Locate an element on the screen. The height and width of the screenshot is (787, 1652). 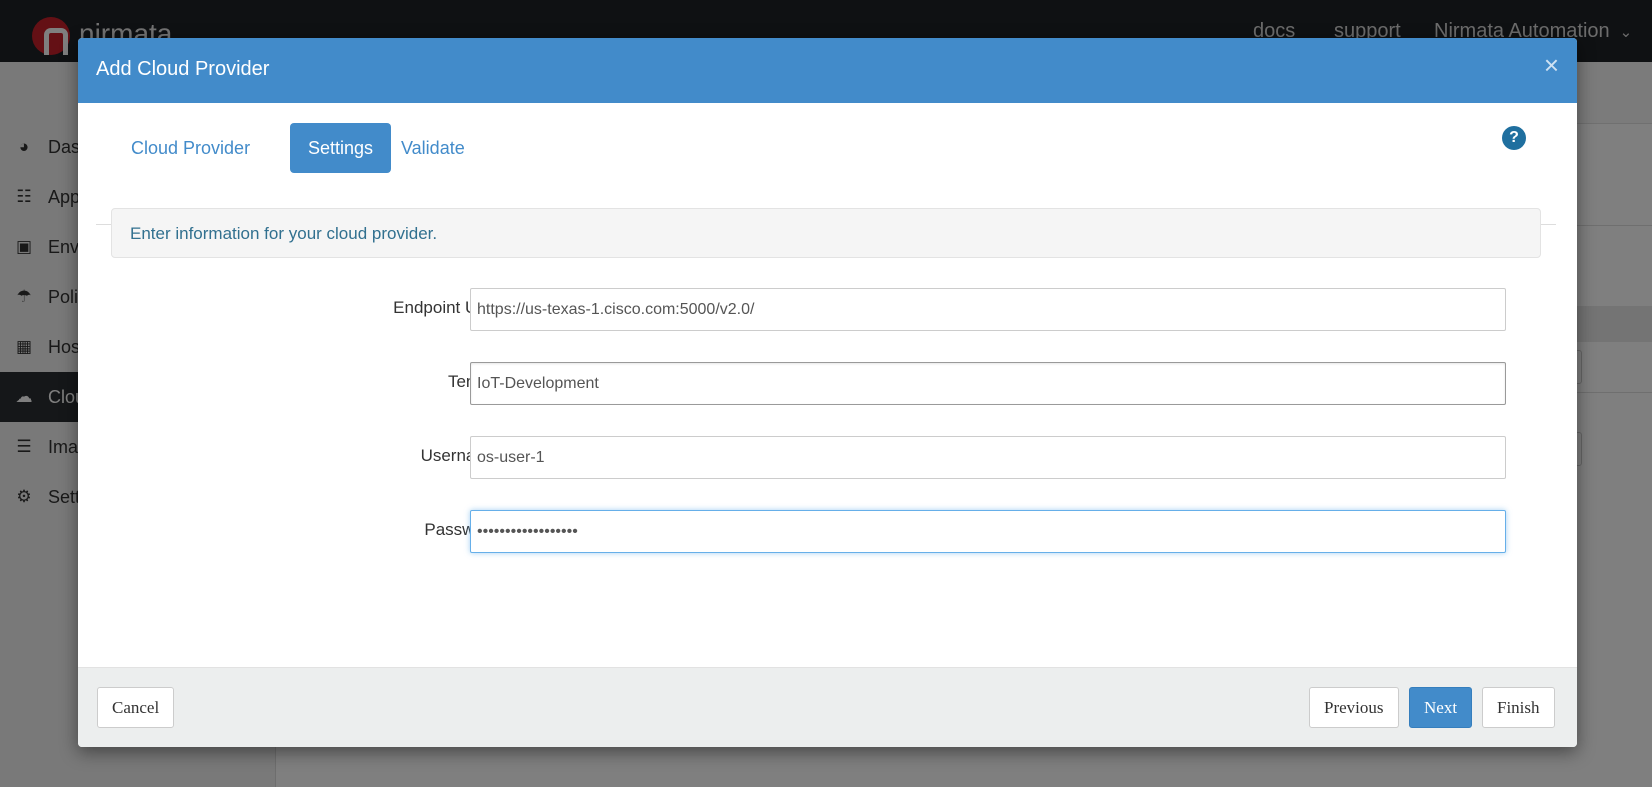
username-row: Username is located at coordinates (827, 458).